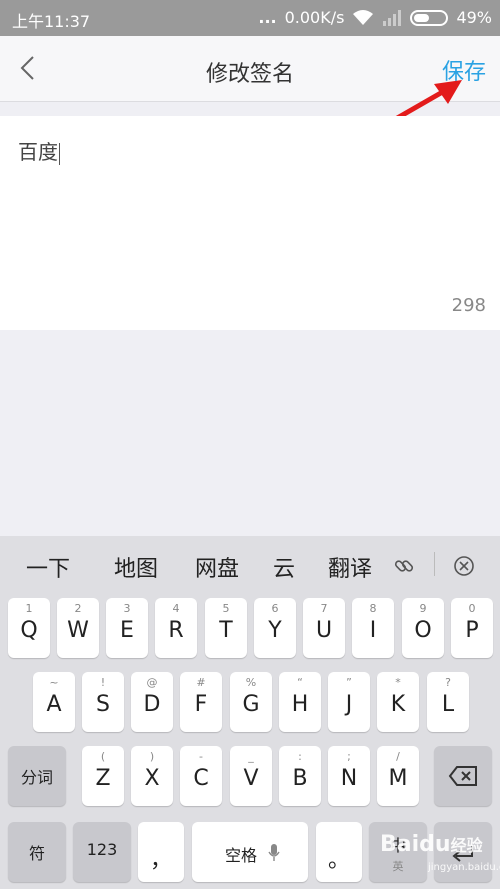 This screenshot has width=500, height=889. I want to click on key-label: U, so click(324, 630).